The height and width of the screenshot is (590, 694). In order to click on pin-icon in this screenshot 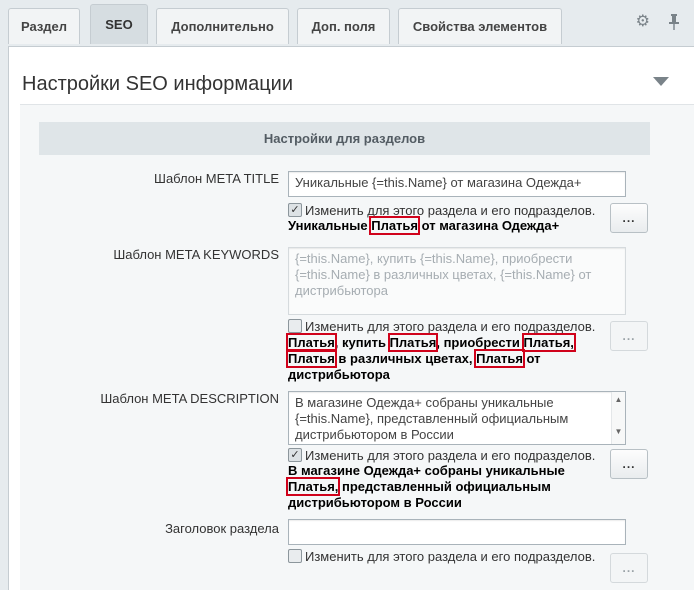, I will do `click(674, 24)`.